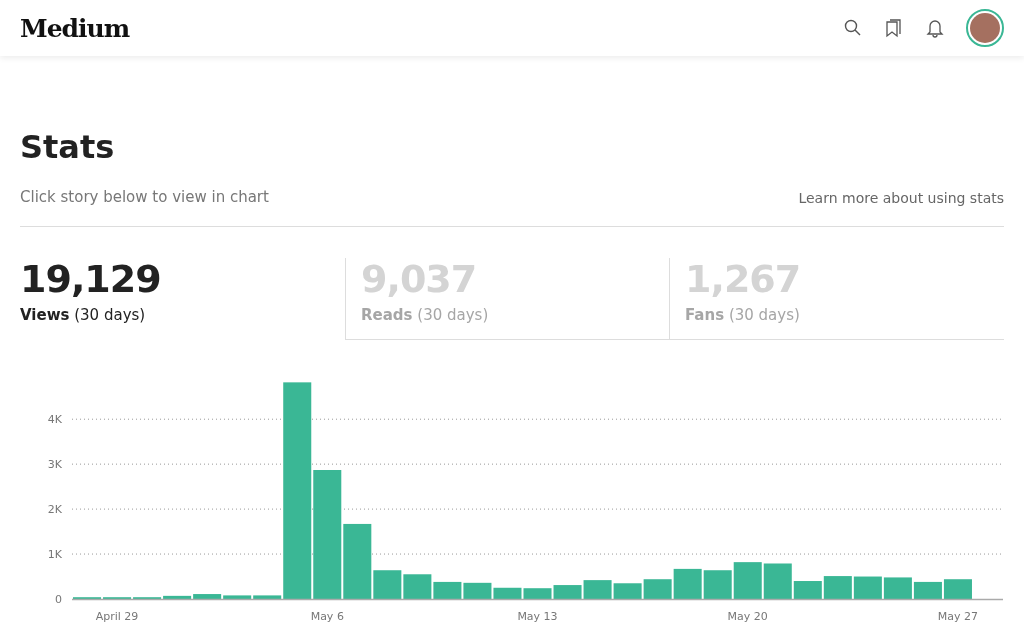 This screenshot has width=1024, height=643. What do you see at coordinates (901, 198) in the screenshot?
I see `help-link: Learn more about using stats` at bounding box center [901, 198].